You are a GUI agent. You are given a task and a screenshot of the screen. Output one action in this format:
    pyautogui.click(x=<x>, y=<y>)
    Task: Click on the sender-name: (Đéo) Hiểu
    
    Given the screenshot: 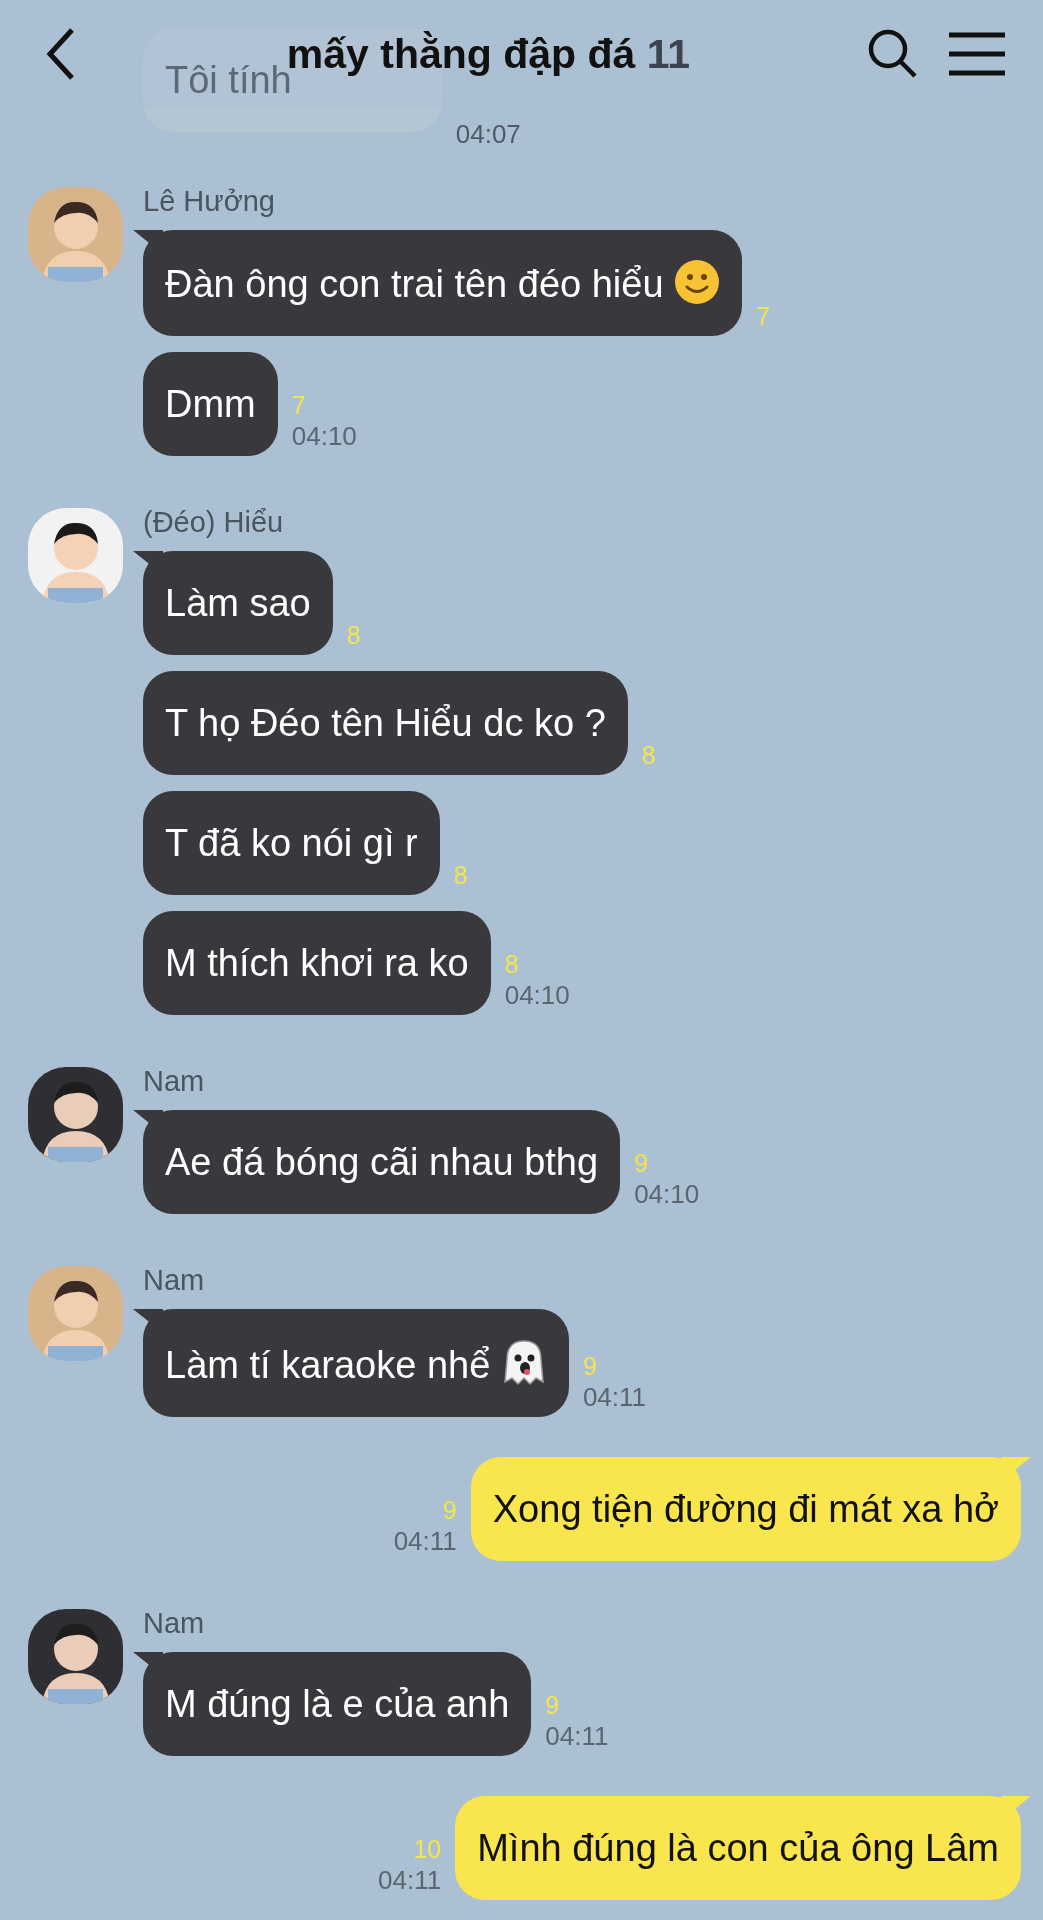 What is the action you would take?
    pyautogui.click(x=214, y=522)
    